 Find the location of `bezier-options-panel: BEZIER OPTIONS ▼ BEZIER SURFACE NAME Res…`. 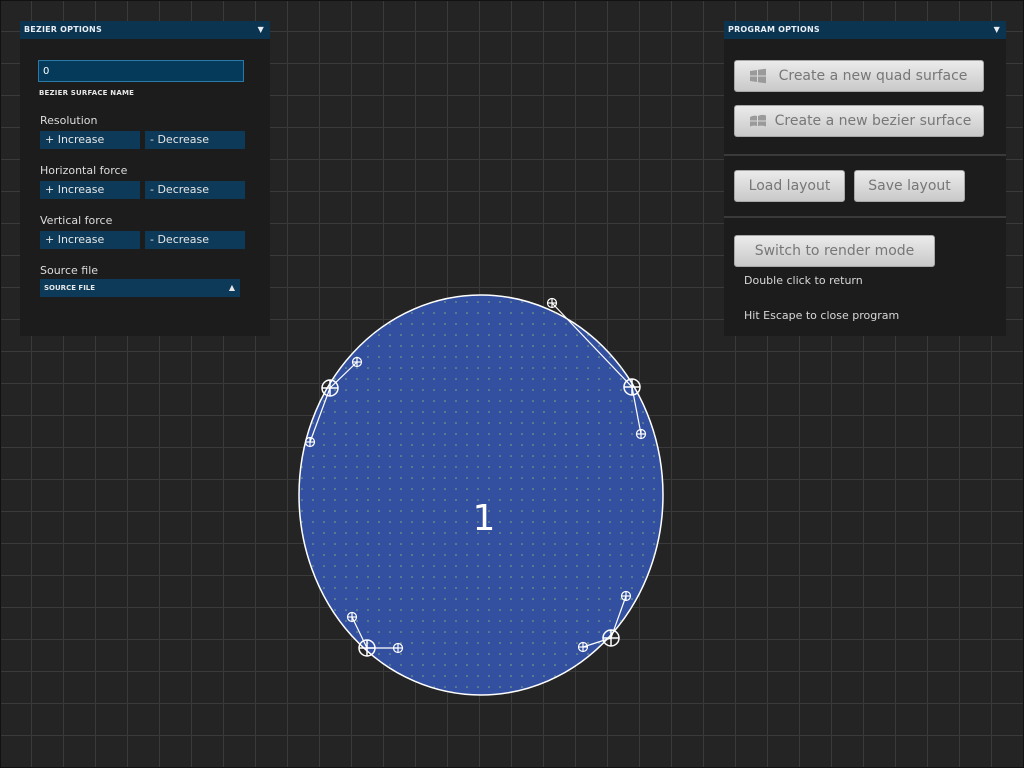

bezier-options-panel: BEZIER OPTIONS ▼ BEZIER SURFACE NAME Res… is located at coordinates (145, 178).